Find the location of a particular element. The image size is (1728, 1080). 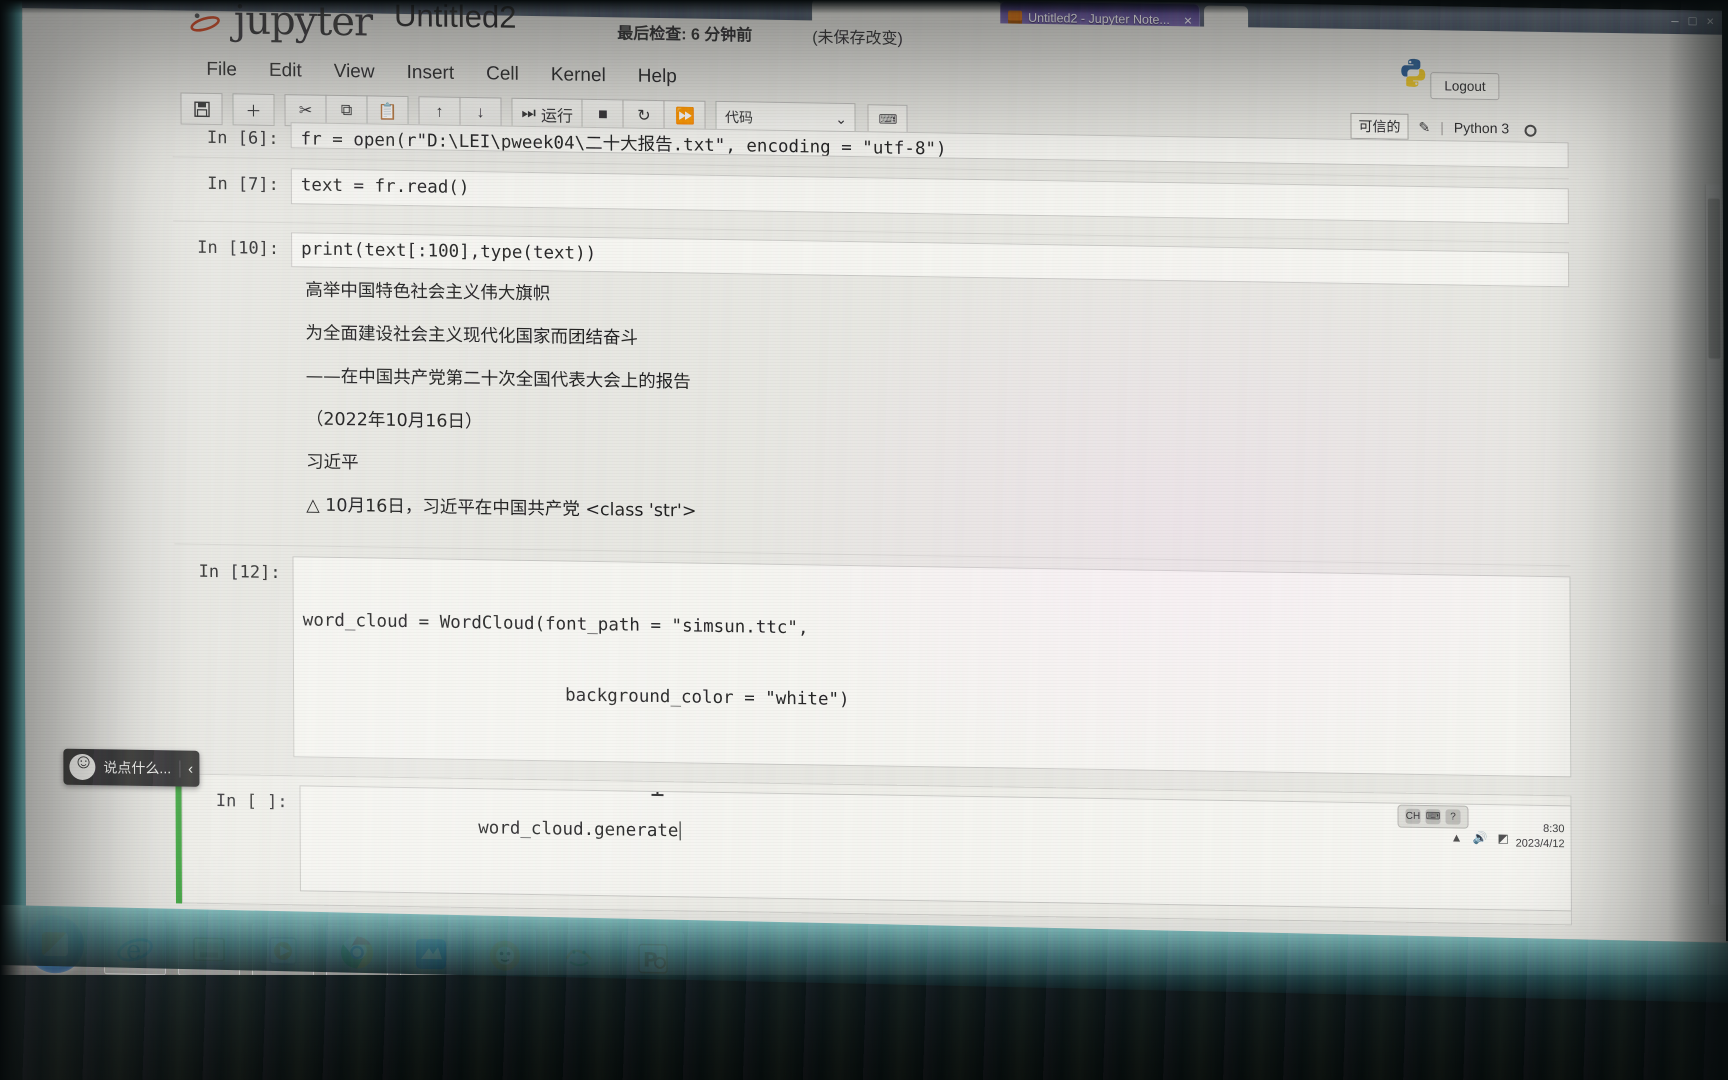

notebook-cell-selected: In [ ]: word_cloud.generate is located at coordinates (873, 849).